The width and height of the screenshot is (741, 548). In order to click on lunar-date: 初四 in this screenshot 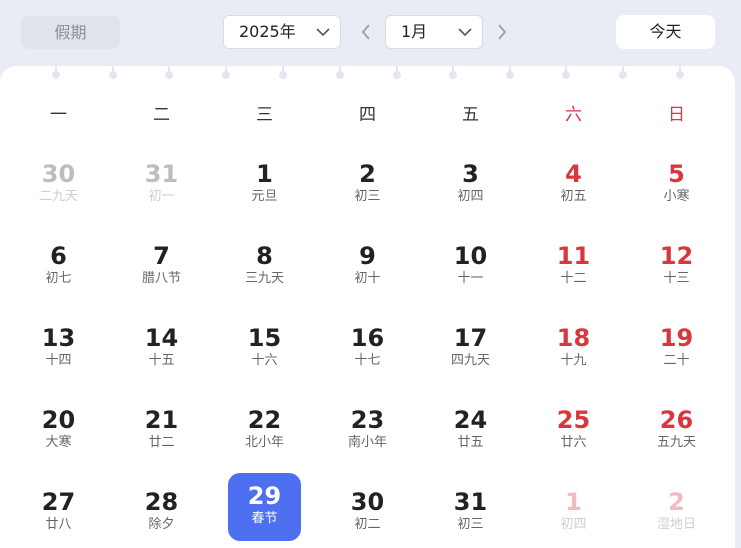, I will do `click(573, 524)`.